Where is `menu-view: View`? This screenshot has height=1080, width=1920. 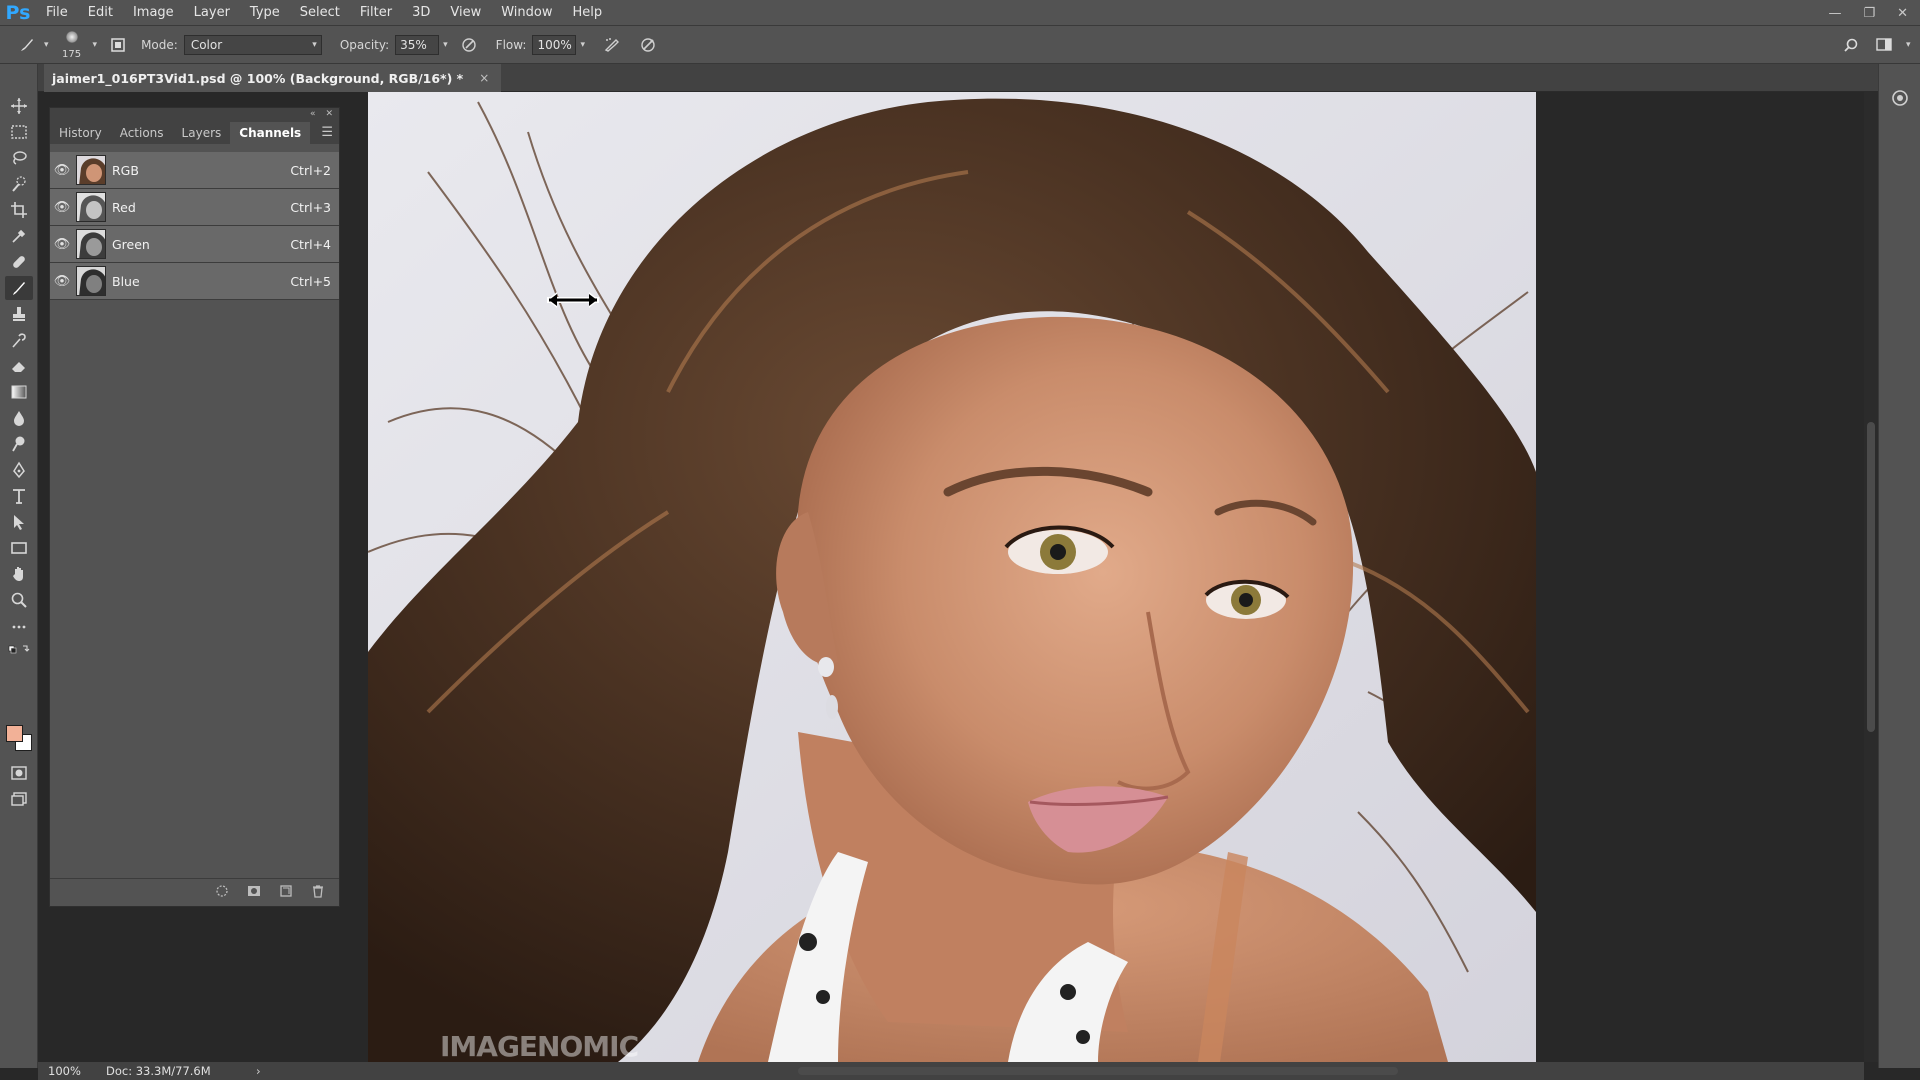 menu-view: View is located at coordinates (465, 13).